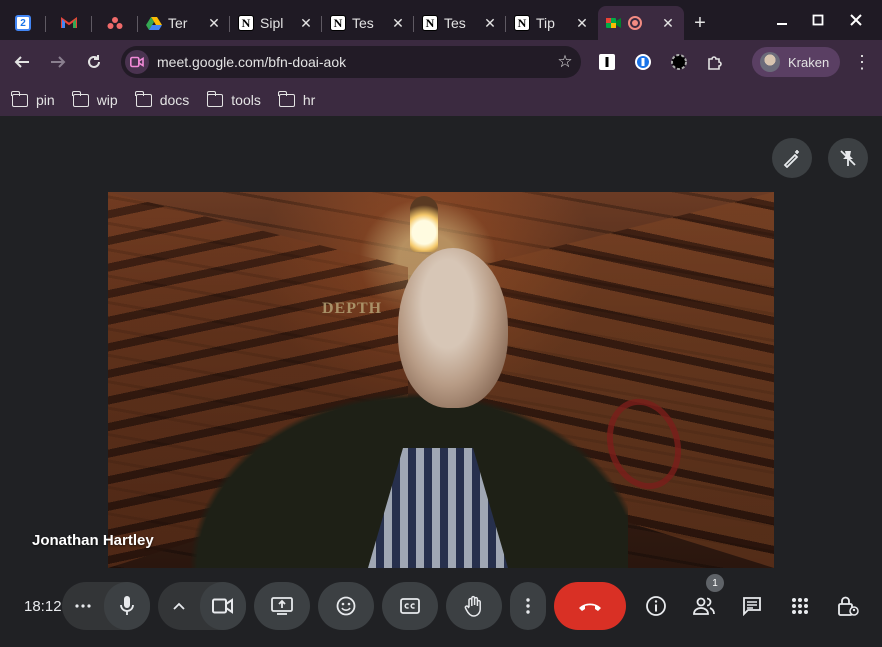 The image size is (882, 647). I want to click on people-button, so click(704, 606).